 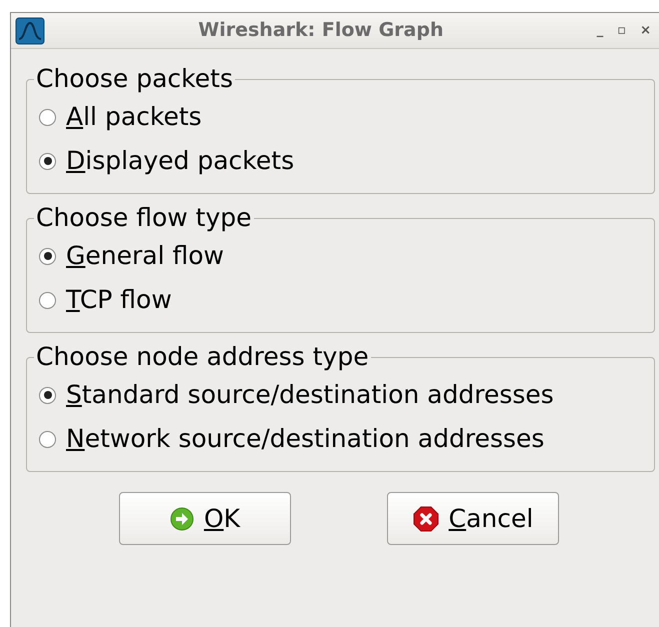 What do you see at coordinates (425, 519) in the screenshot?
I see `close-icon` at bounding box center [425, 519].